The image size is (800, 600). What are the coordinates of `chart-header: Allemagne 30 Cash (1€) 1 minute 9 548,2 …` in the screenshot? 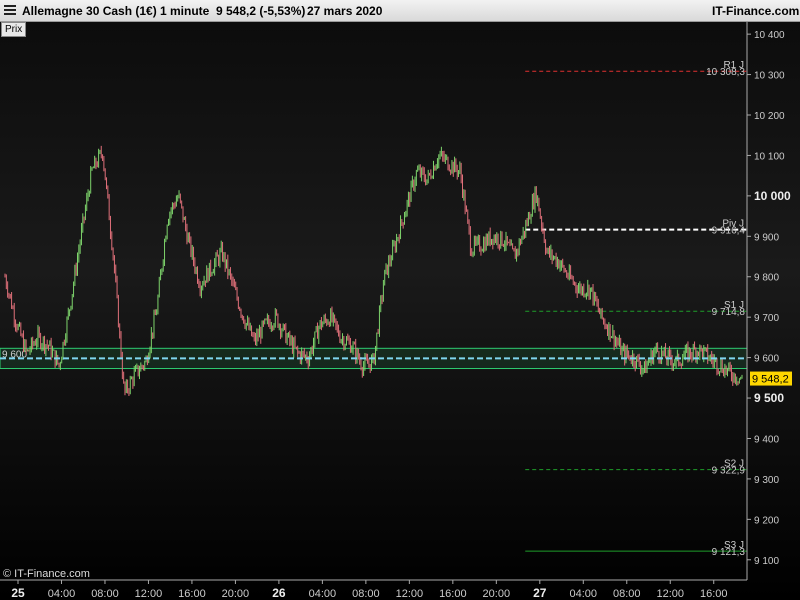 It's located at (400, 11).